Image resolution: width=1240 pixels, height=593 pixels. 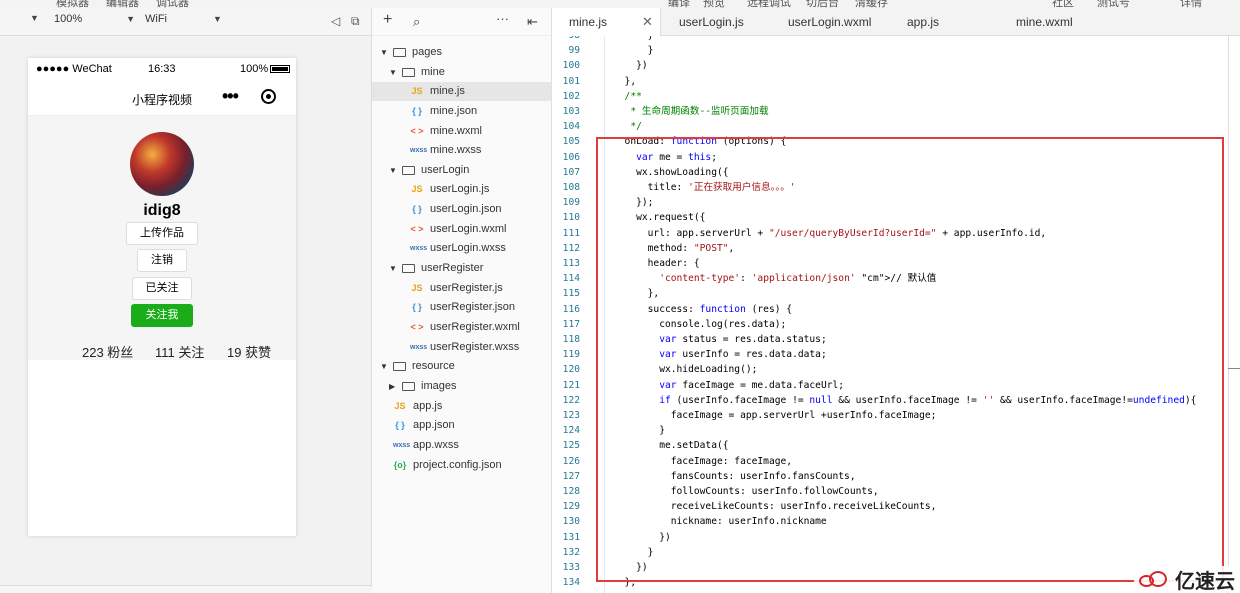 What do you see at coordinates (162, 288) in the screenshot?
I see `followed-button: 已关注` at bounding box center [162, 288].